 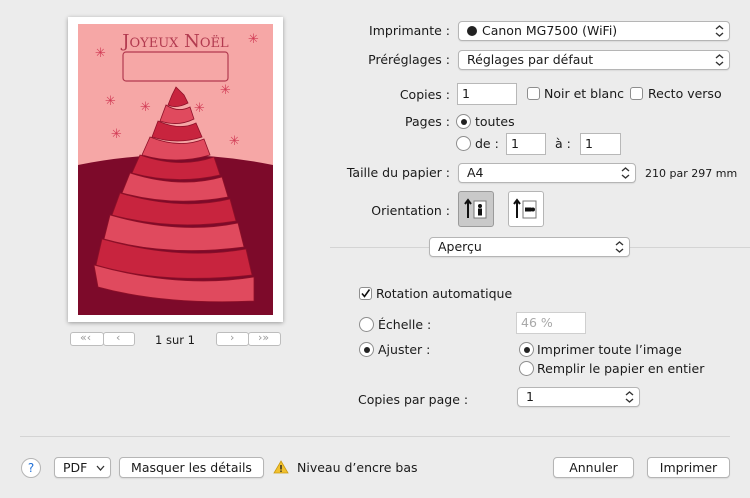 What do you see at coordinates (427, 121) in the screenshot?
I see `pages-label: Pages :` at bounding box center [427, 121].